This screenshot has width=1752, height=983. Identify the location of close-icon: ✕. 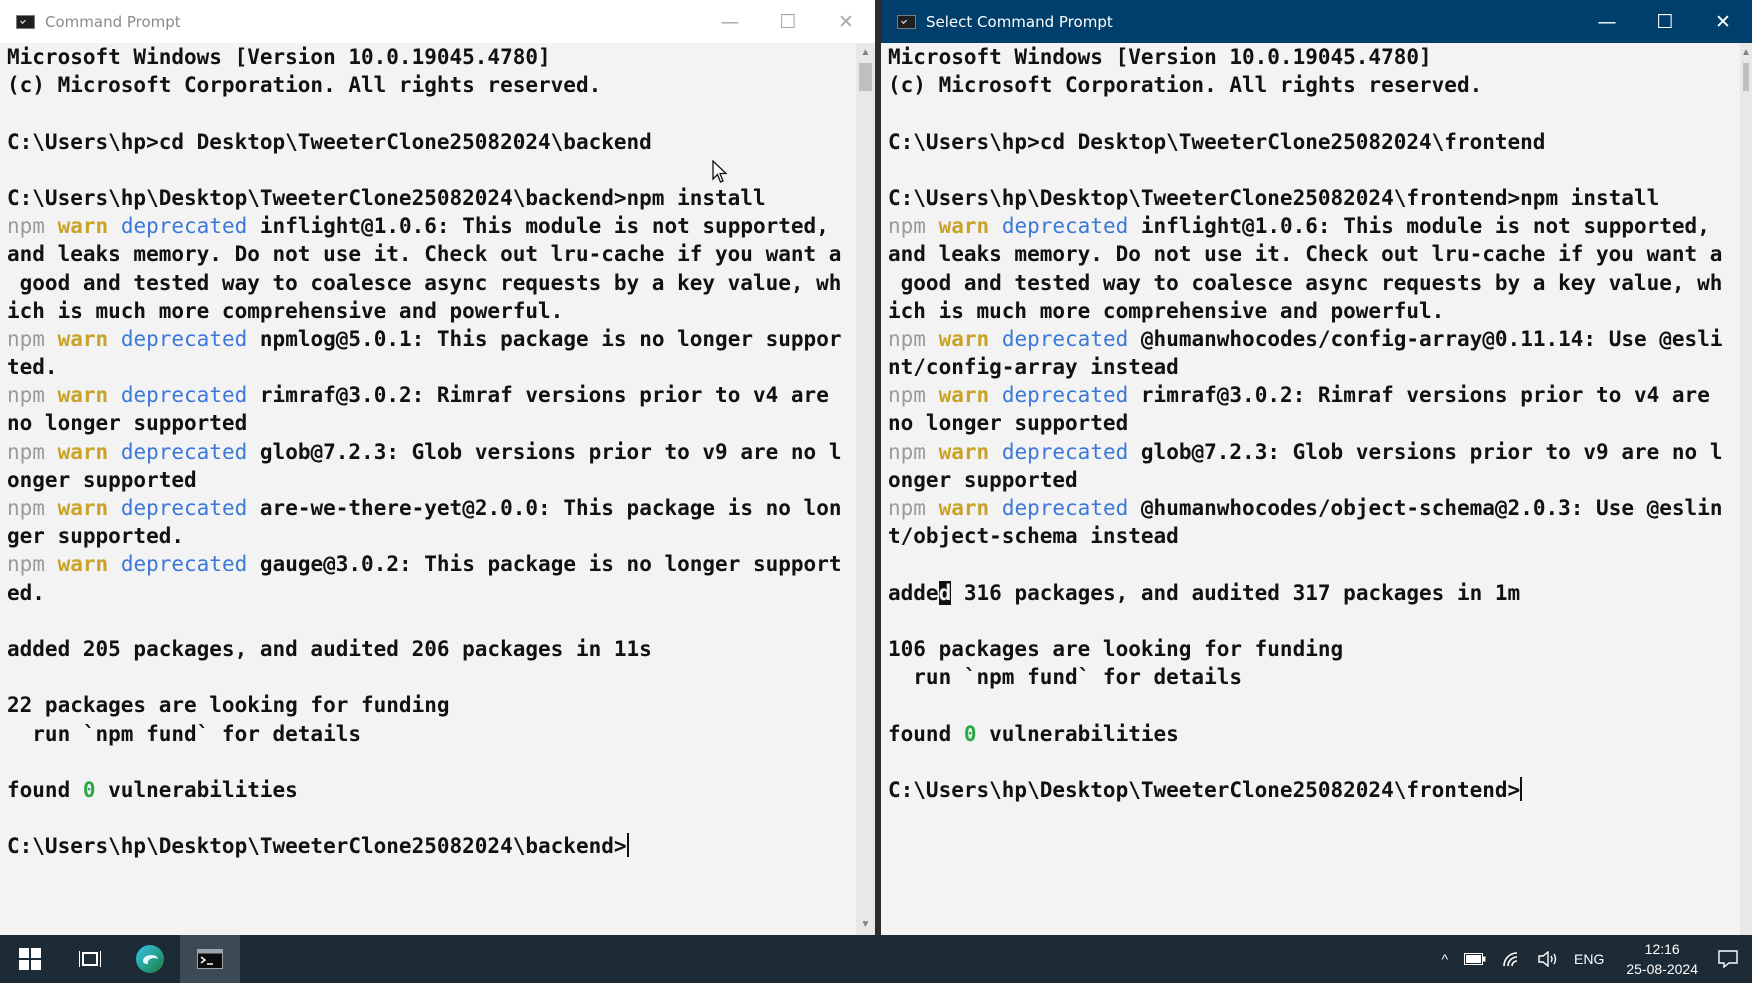
(1723, 21).